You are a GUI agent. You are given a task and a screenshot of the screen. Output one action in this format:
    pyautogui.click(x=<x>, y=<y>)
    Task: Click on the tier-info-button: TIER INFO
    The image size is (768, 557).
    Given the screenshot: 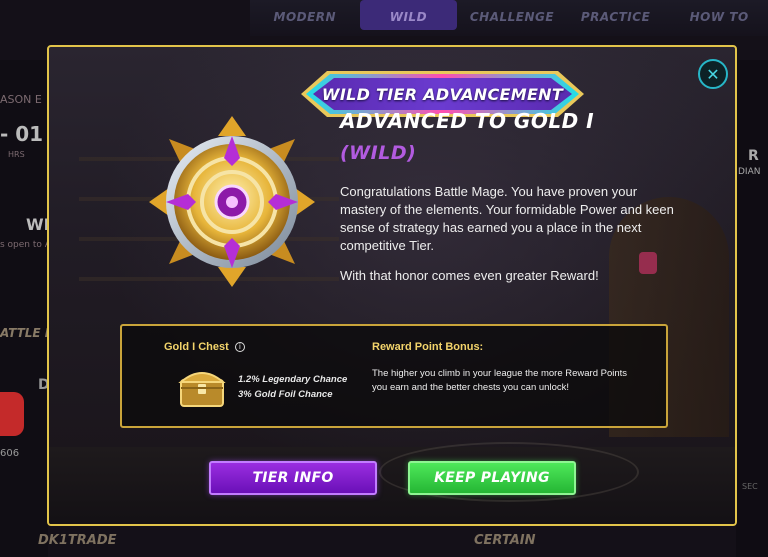 What is the action you would take?
    pyautogui.click(x=293, y=478)
    